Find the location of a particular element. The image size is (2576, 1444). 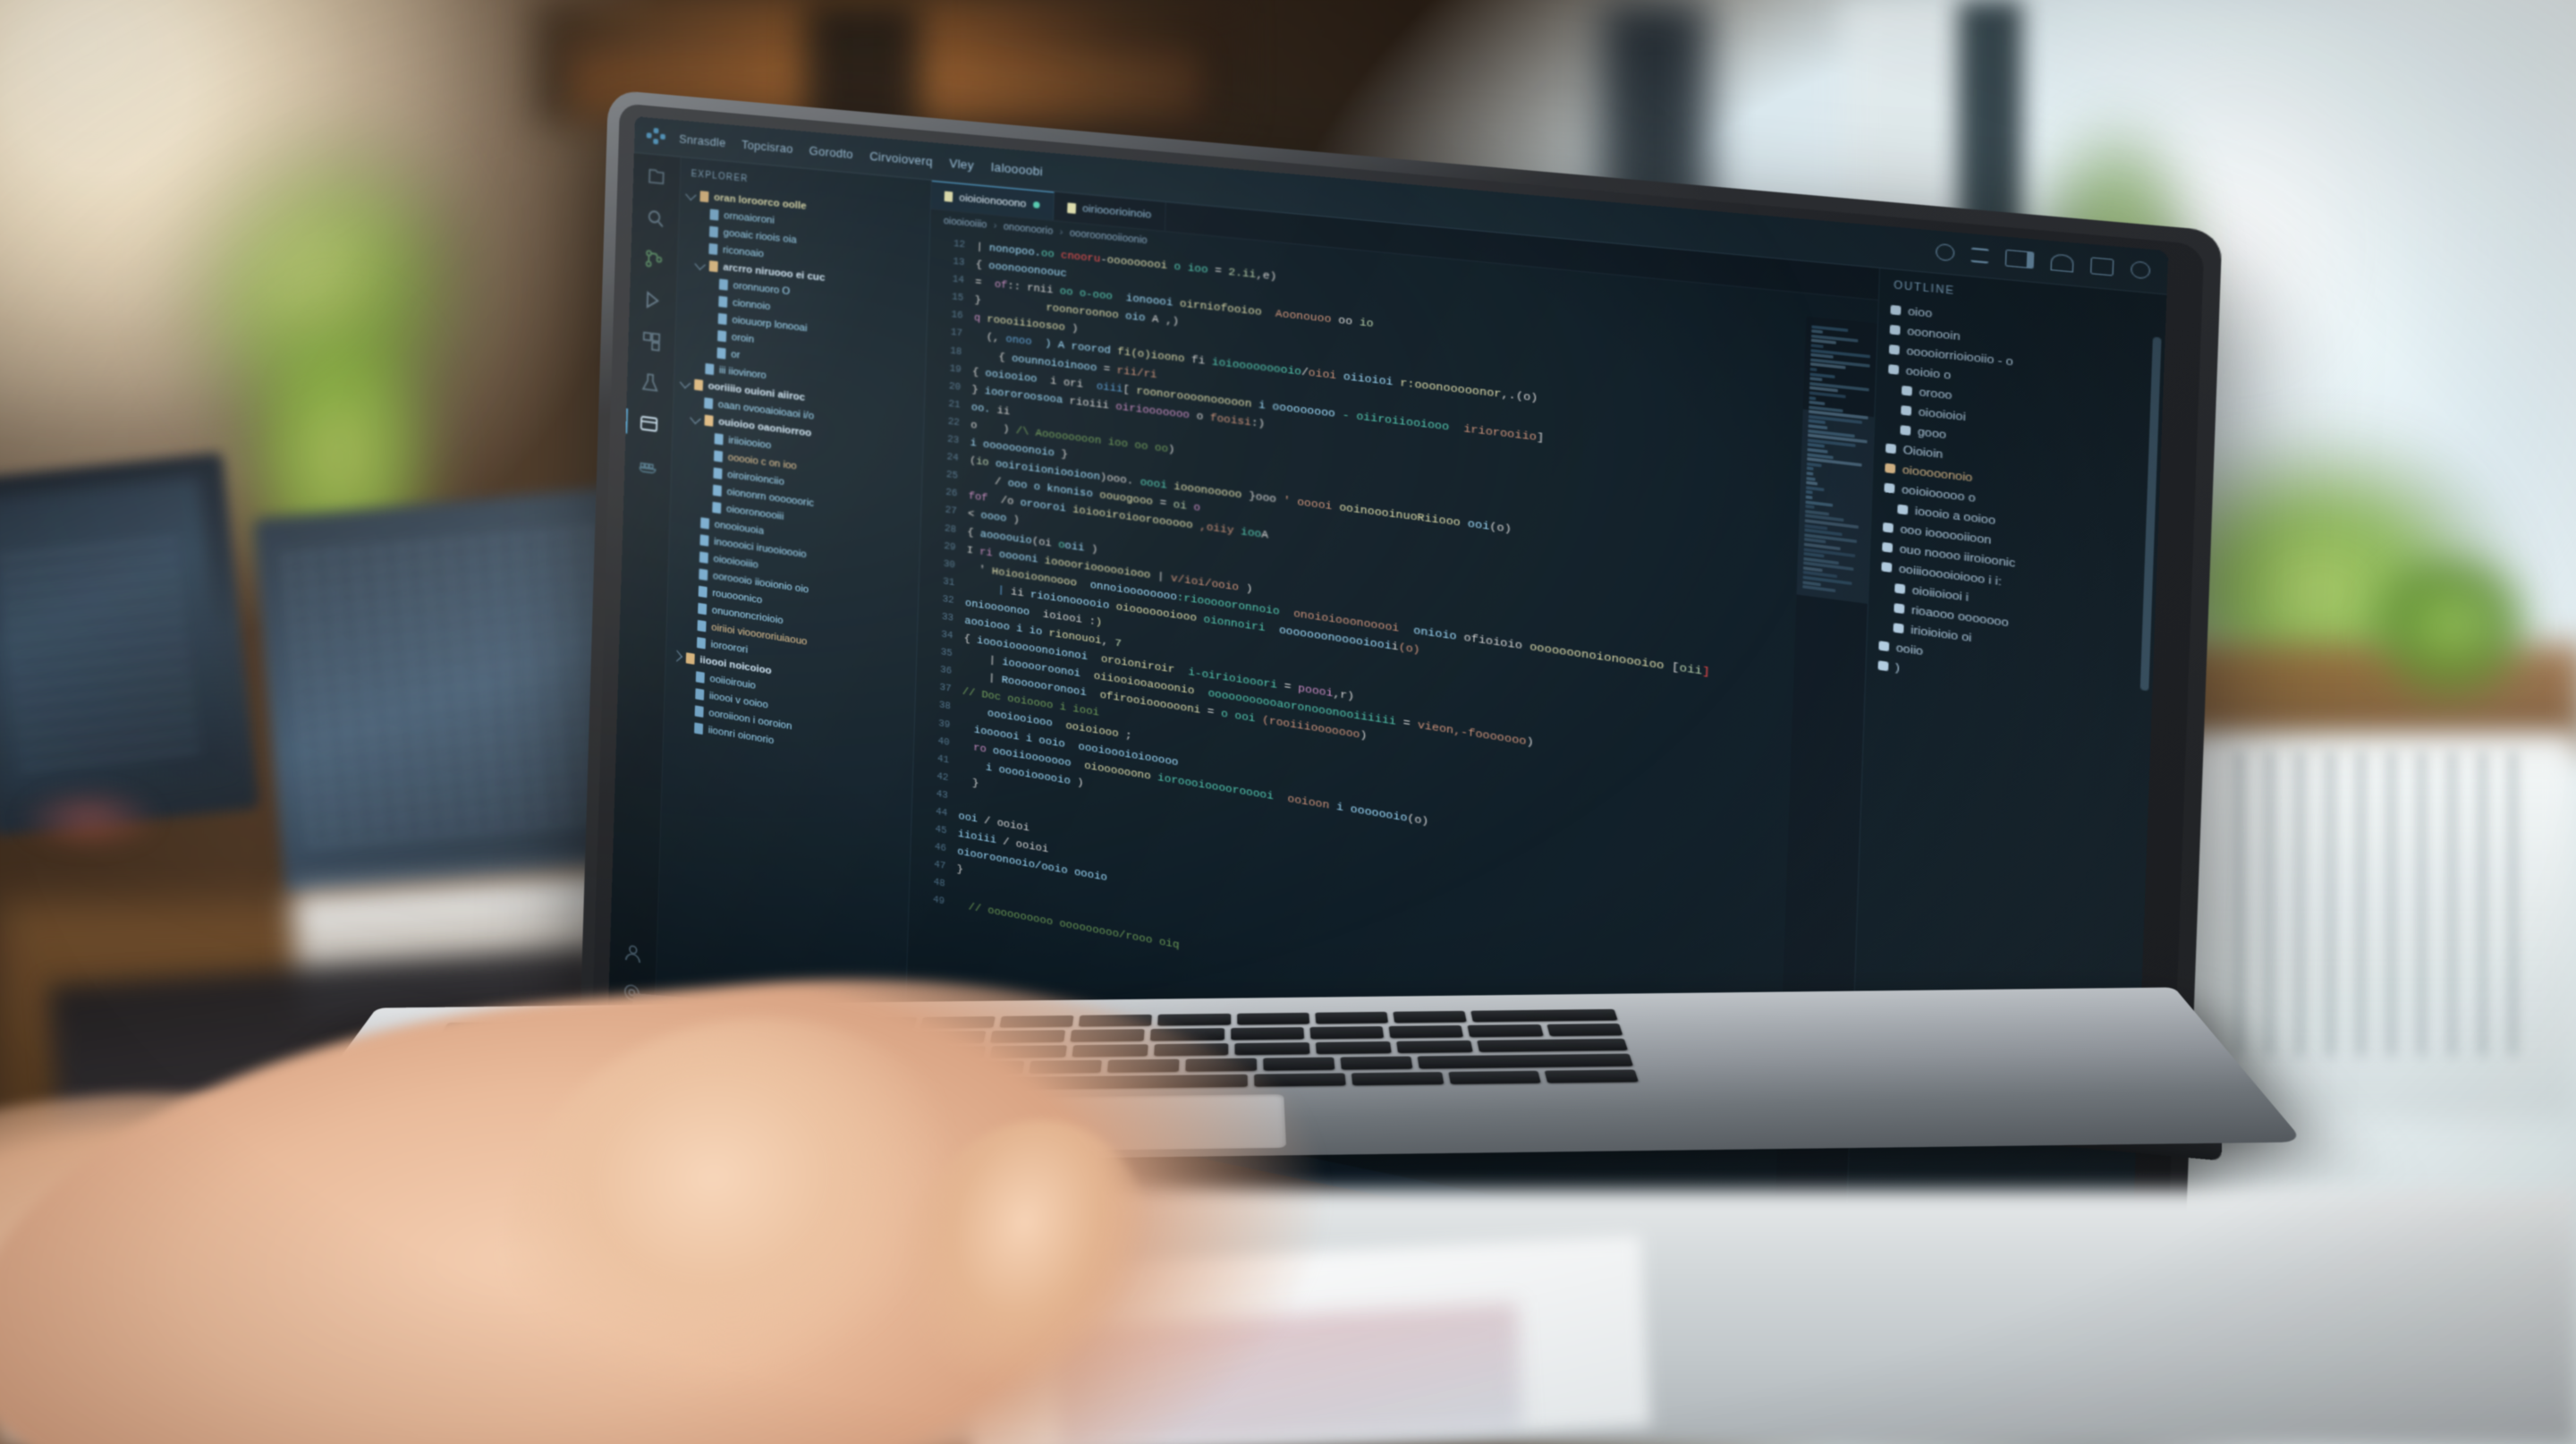

layout-grid-icon is located at coordinates (2101, 266).